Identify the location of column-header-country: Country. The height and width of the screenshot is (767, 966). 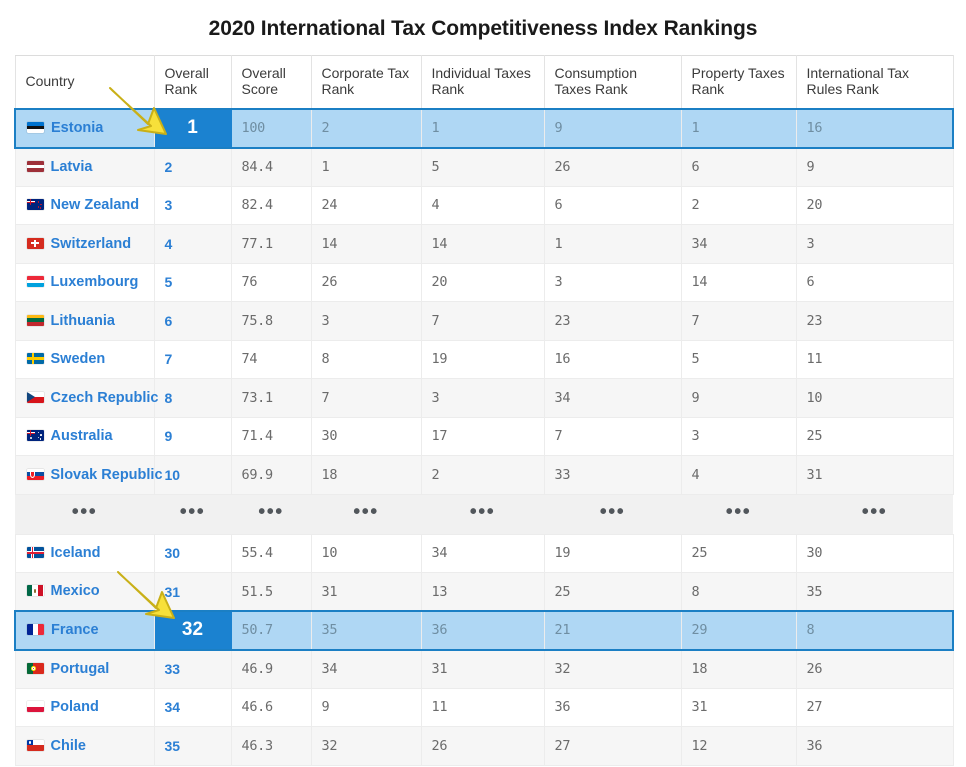
(84, 82).